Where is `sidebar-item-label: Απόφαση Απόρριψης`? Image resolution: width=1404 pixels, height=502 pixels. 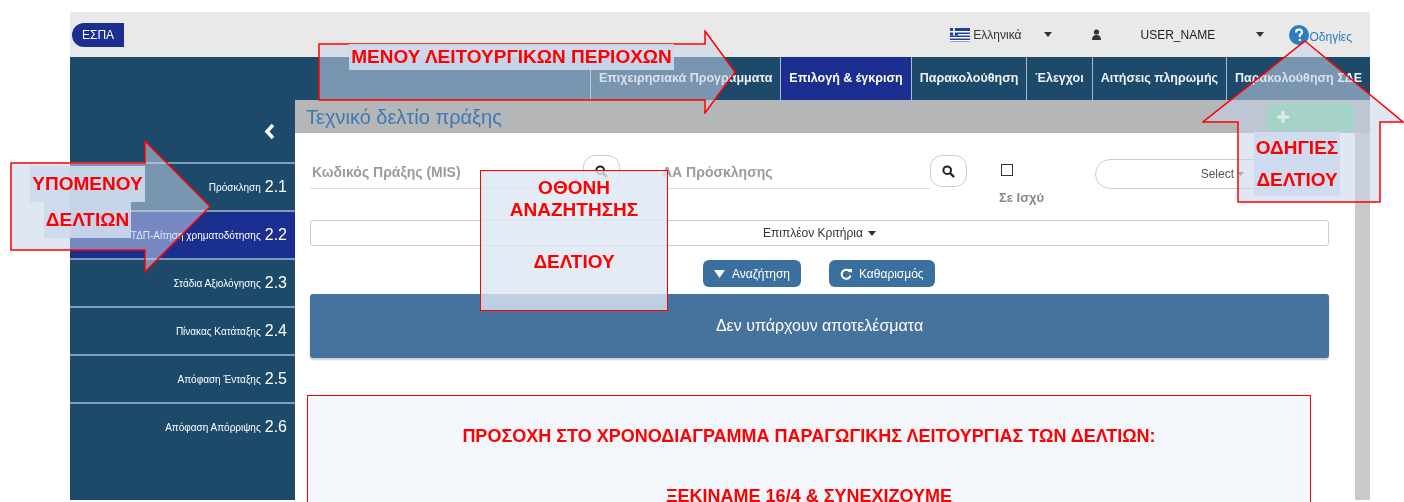 sidebar-item-label: Απόφαση Απόρριψης is located at coordinates (213, 427).